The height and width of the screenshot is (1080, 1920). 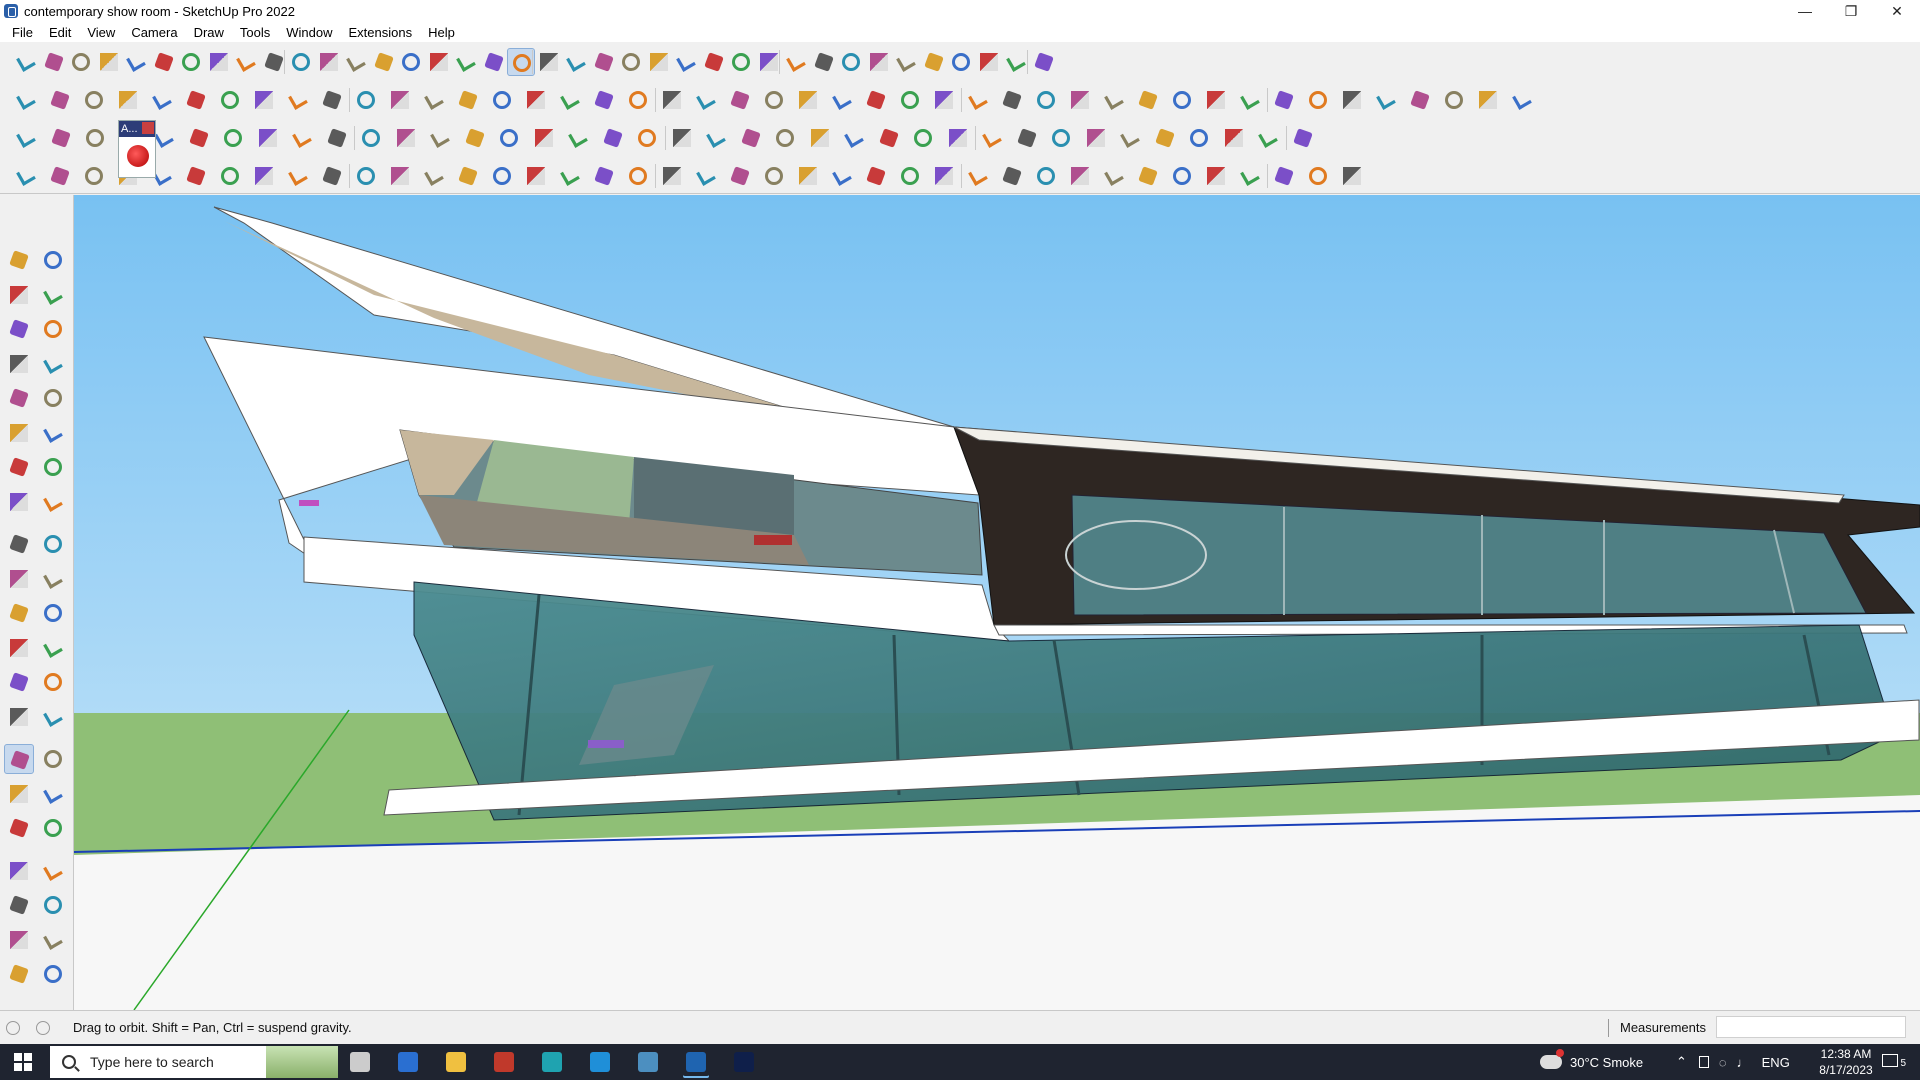 What do you see at coordinates (332, 176) in the screenshot?
I see `ribbon-icon` at bounding box center [332, 176].